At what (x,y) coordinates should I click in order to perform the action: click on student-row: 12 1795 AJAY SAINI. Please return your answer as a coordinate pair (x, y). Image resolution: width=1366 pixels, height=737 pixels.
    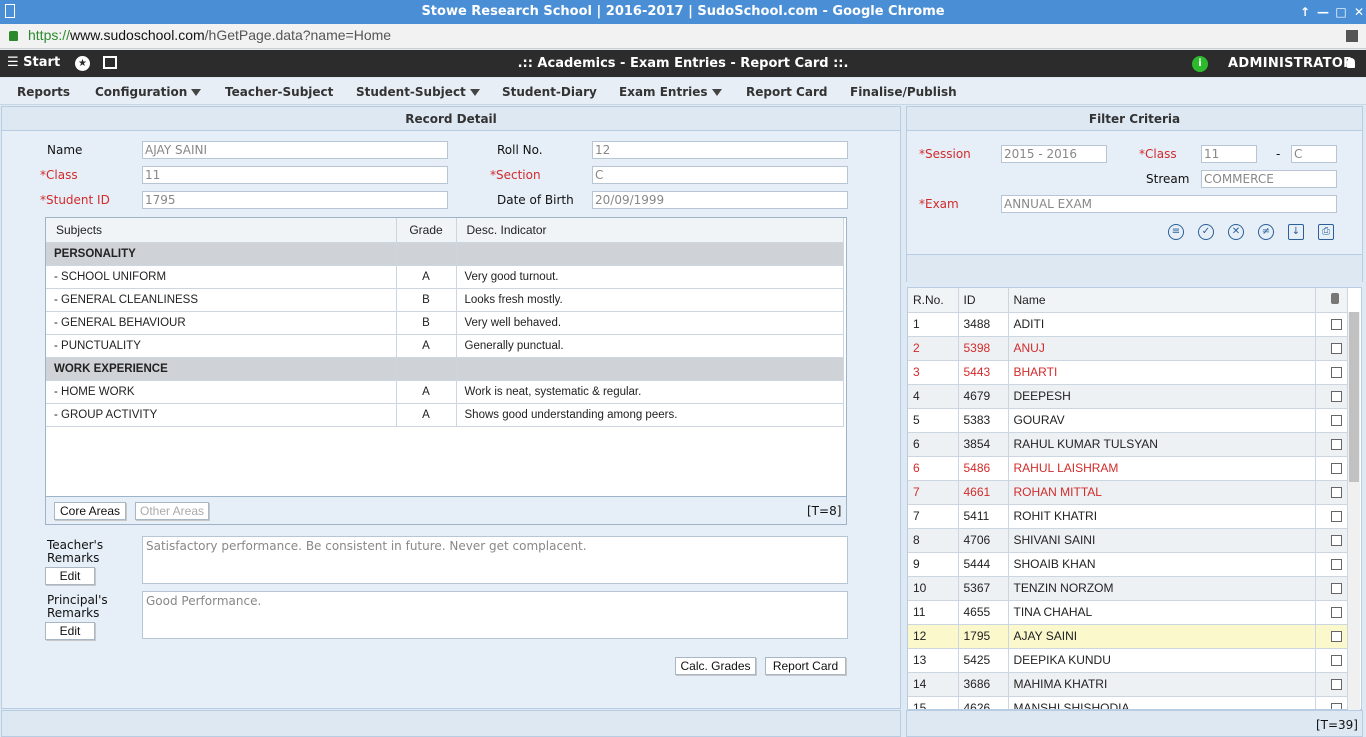
    Looking at the image, I should click on (1128, 636).